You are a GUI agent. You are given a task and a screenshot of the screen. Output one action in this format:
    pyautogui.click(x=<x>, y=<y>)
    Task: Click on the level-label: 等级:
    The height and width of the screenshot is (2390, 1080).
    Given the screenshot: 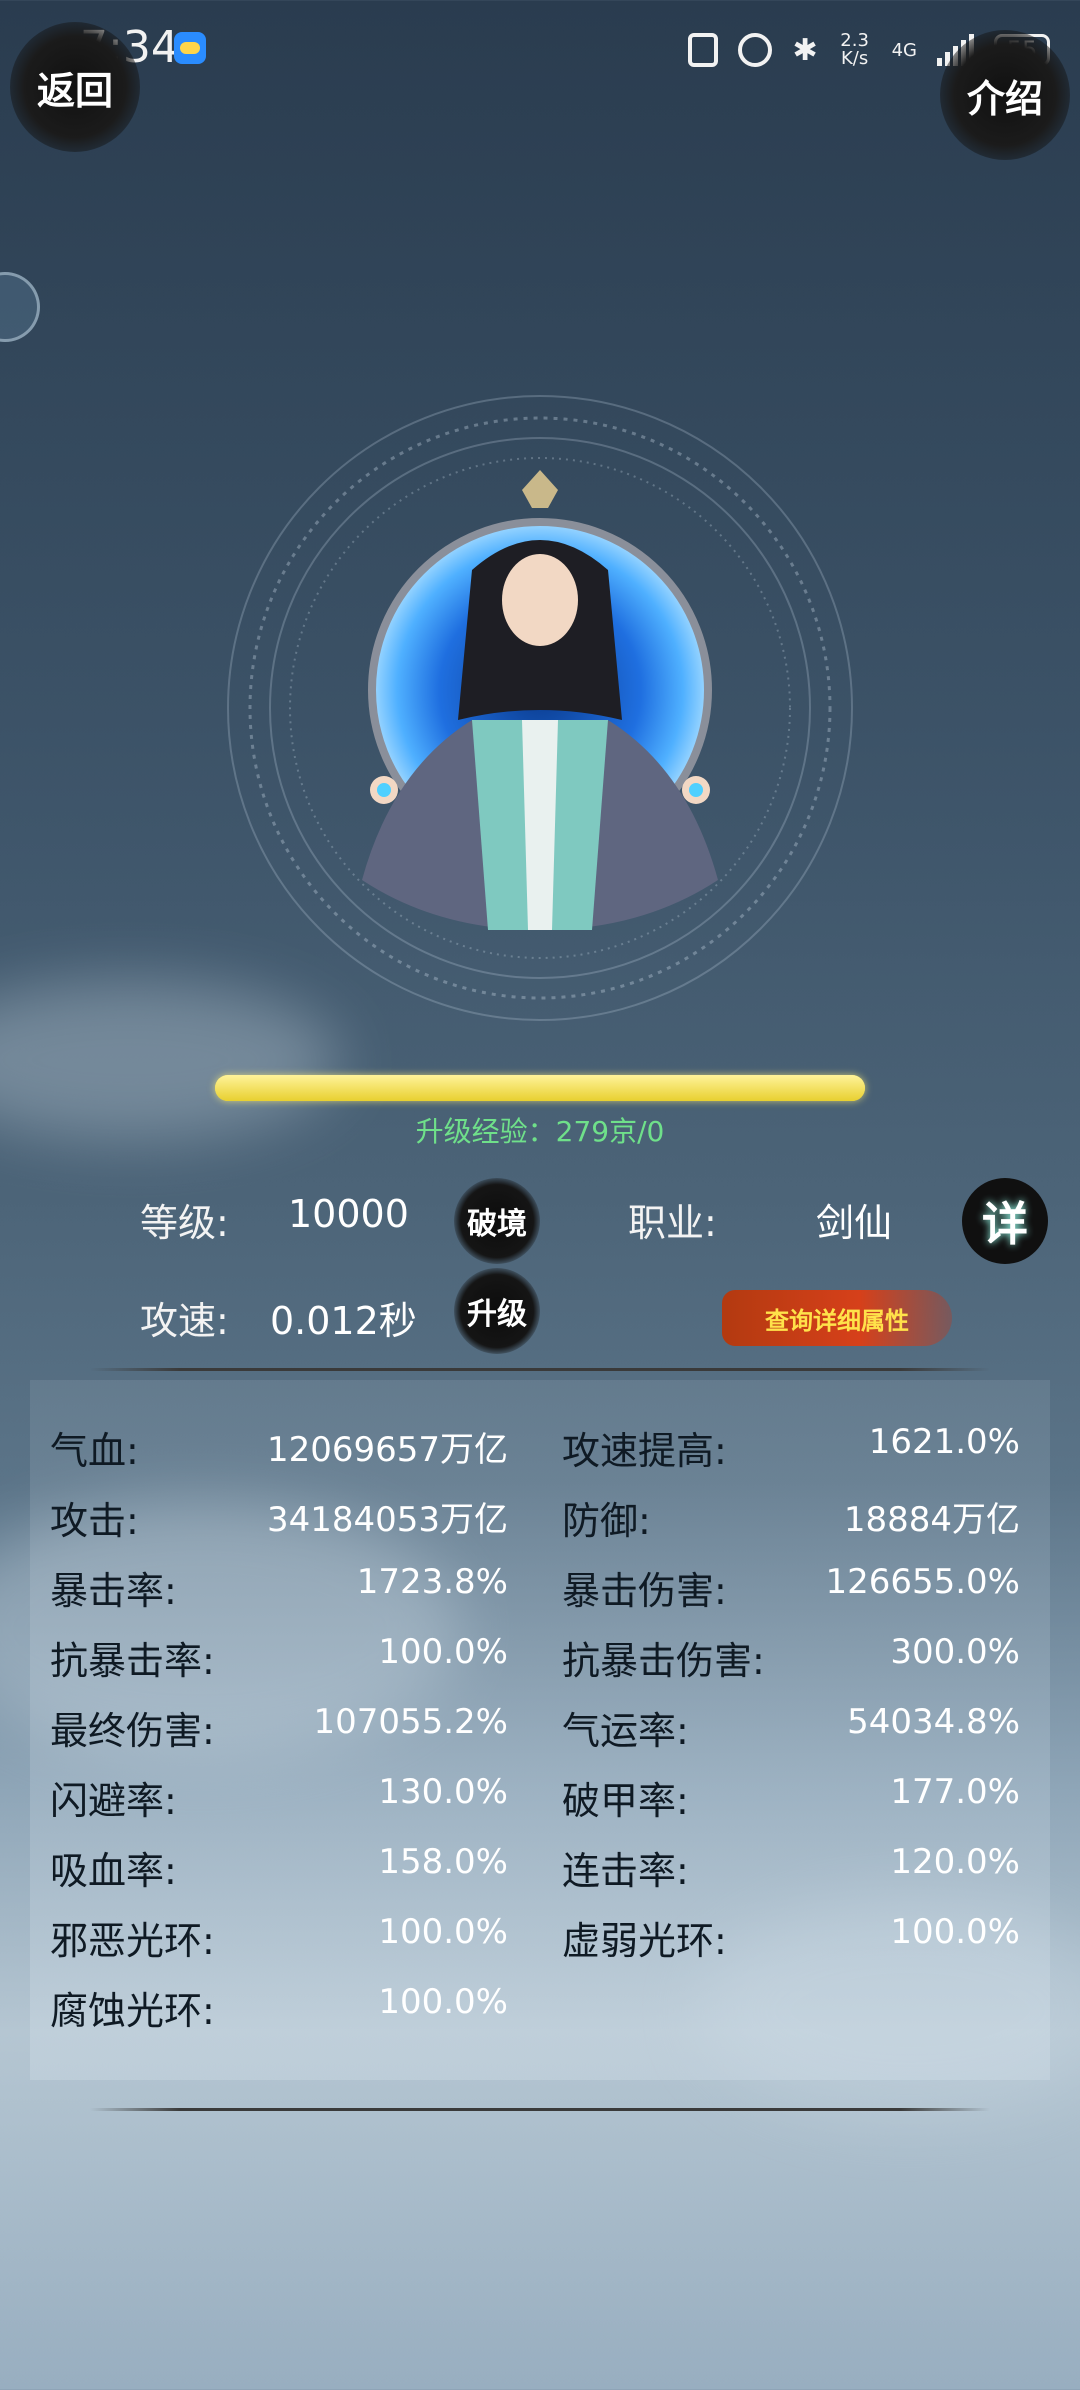 What is the action you would take?
    pyautogui.click(x=184, y=1223)
    